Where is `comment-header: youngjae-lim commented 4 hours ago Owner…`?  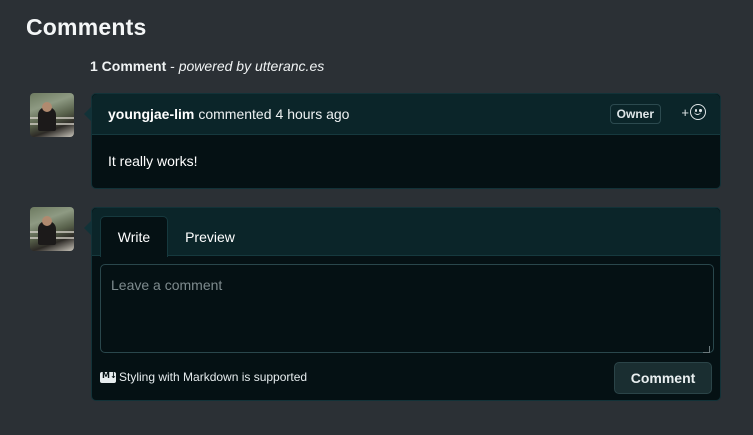 comment-header: youngjae-lim commented 4 hours ago Owner… is located at coordinates (406, 114).